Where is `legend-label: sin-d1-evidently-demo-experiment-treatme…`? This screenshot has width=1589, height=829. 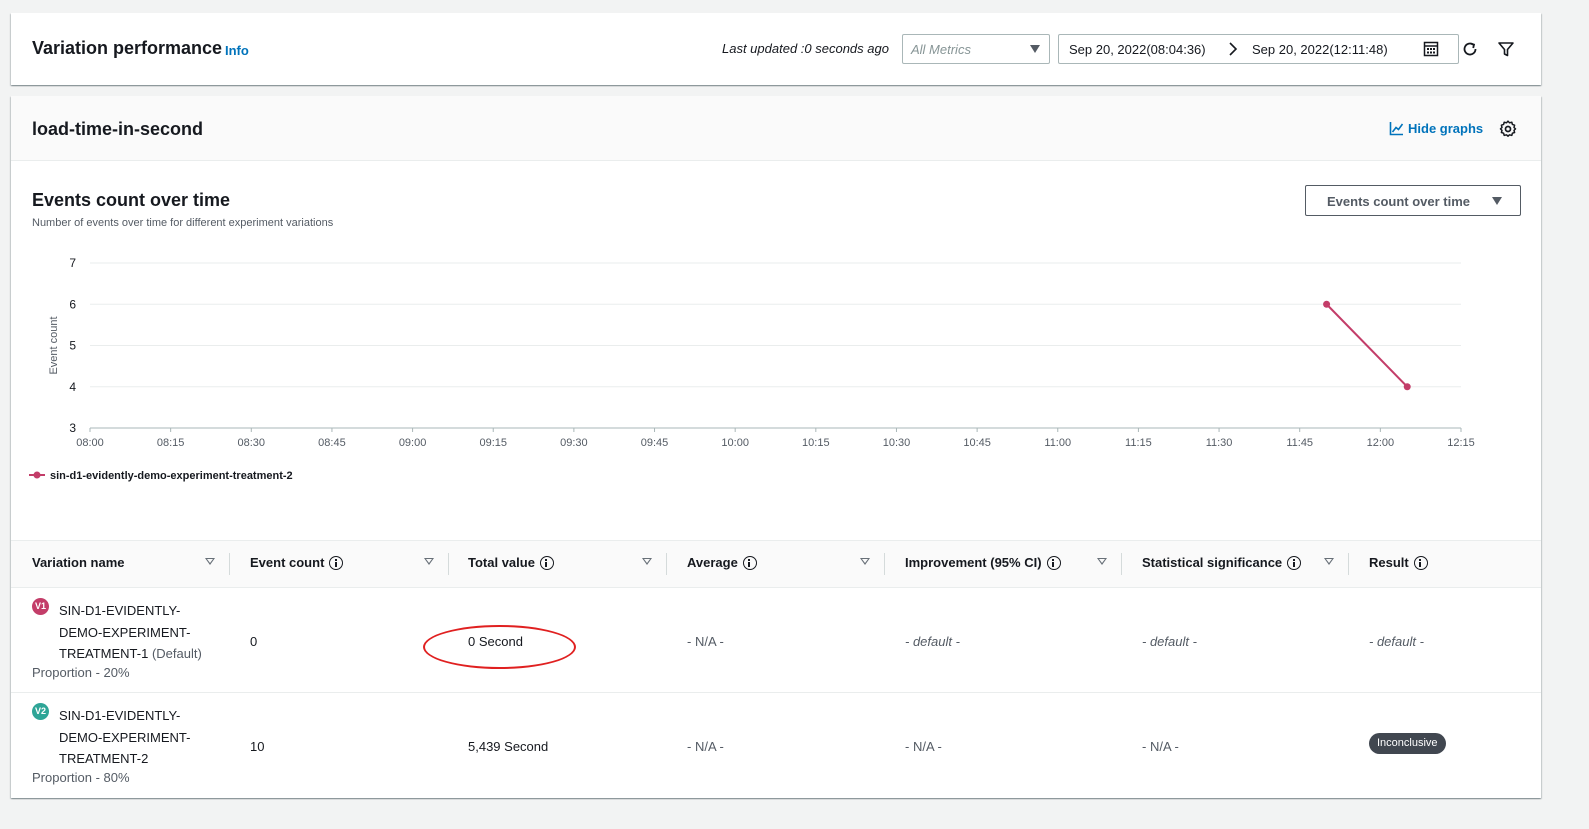
legend-label: sin-d1-evidently-demo-experiment-treatme… is located at coordinates (171, 476).